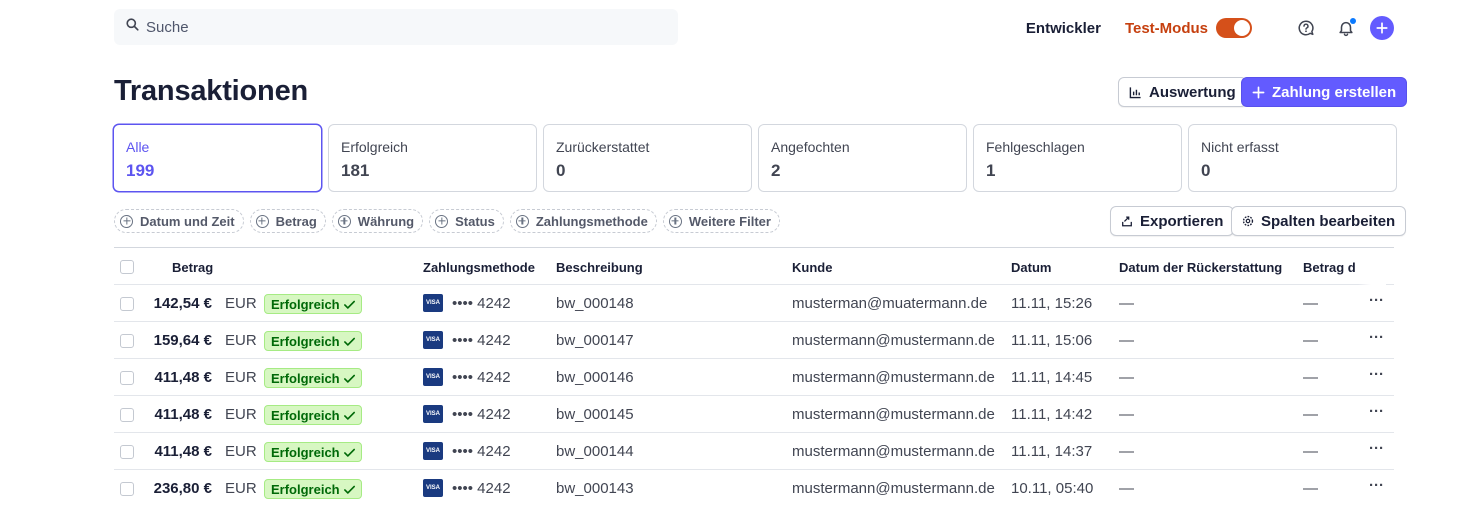 This screenshot has height=505, width=1474. What do you see at coordinates (810, 147) in the screenshot?
I see `filter-card-label: Angefochten` at bounding box center [810, 147].